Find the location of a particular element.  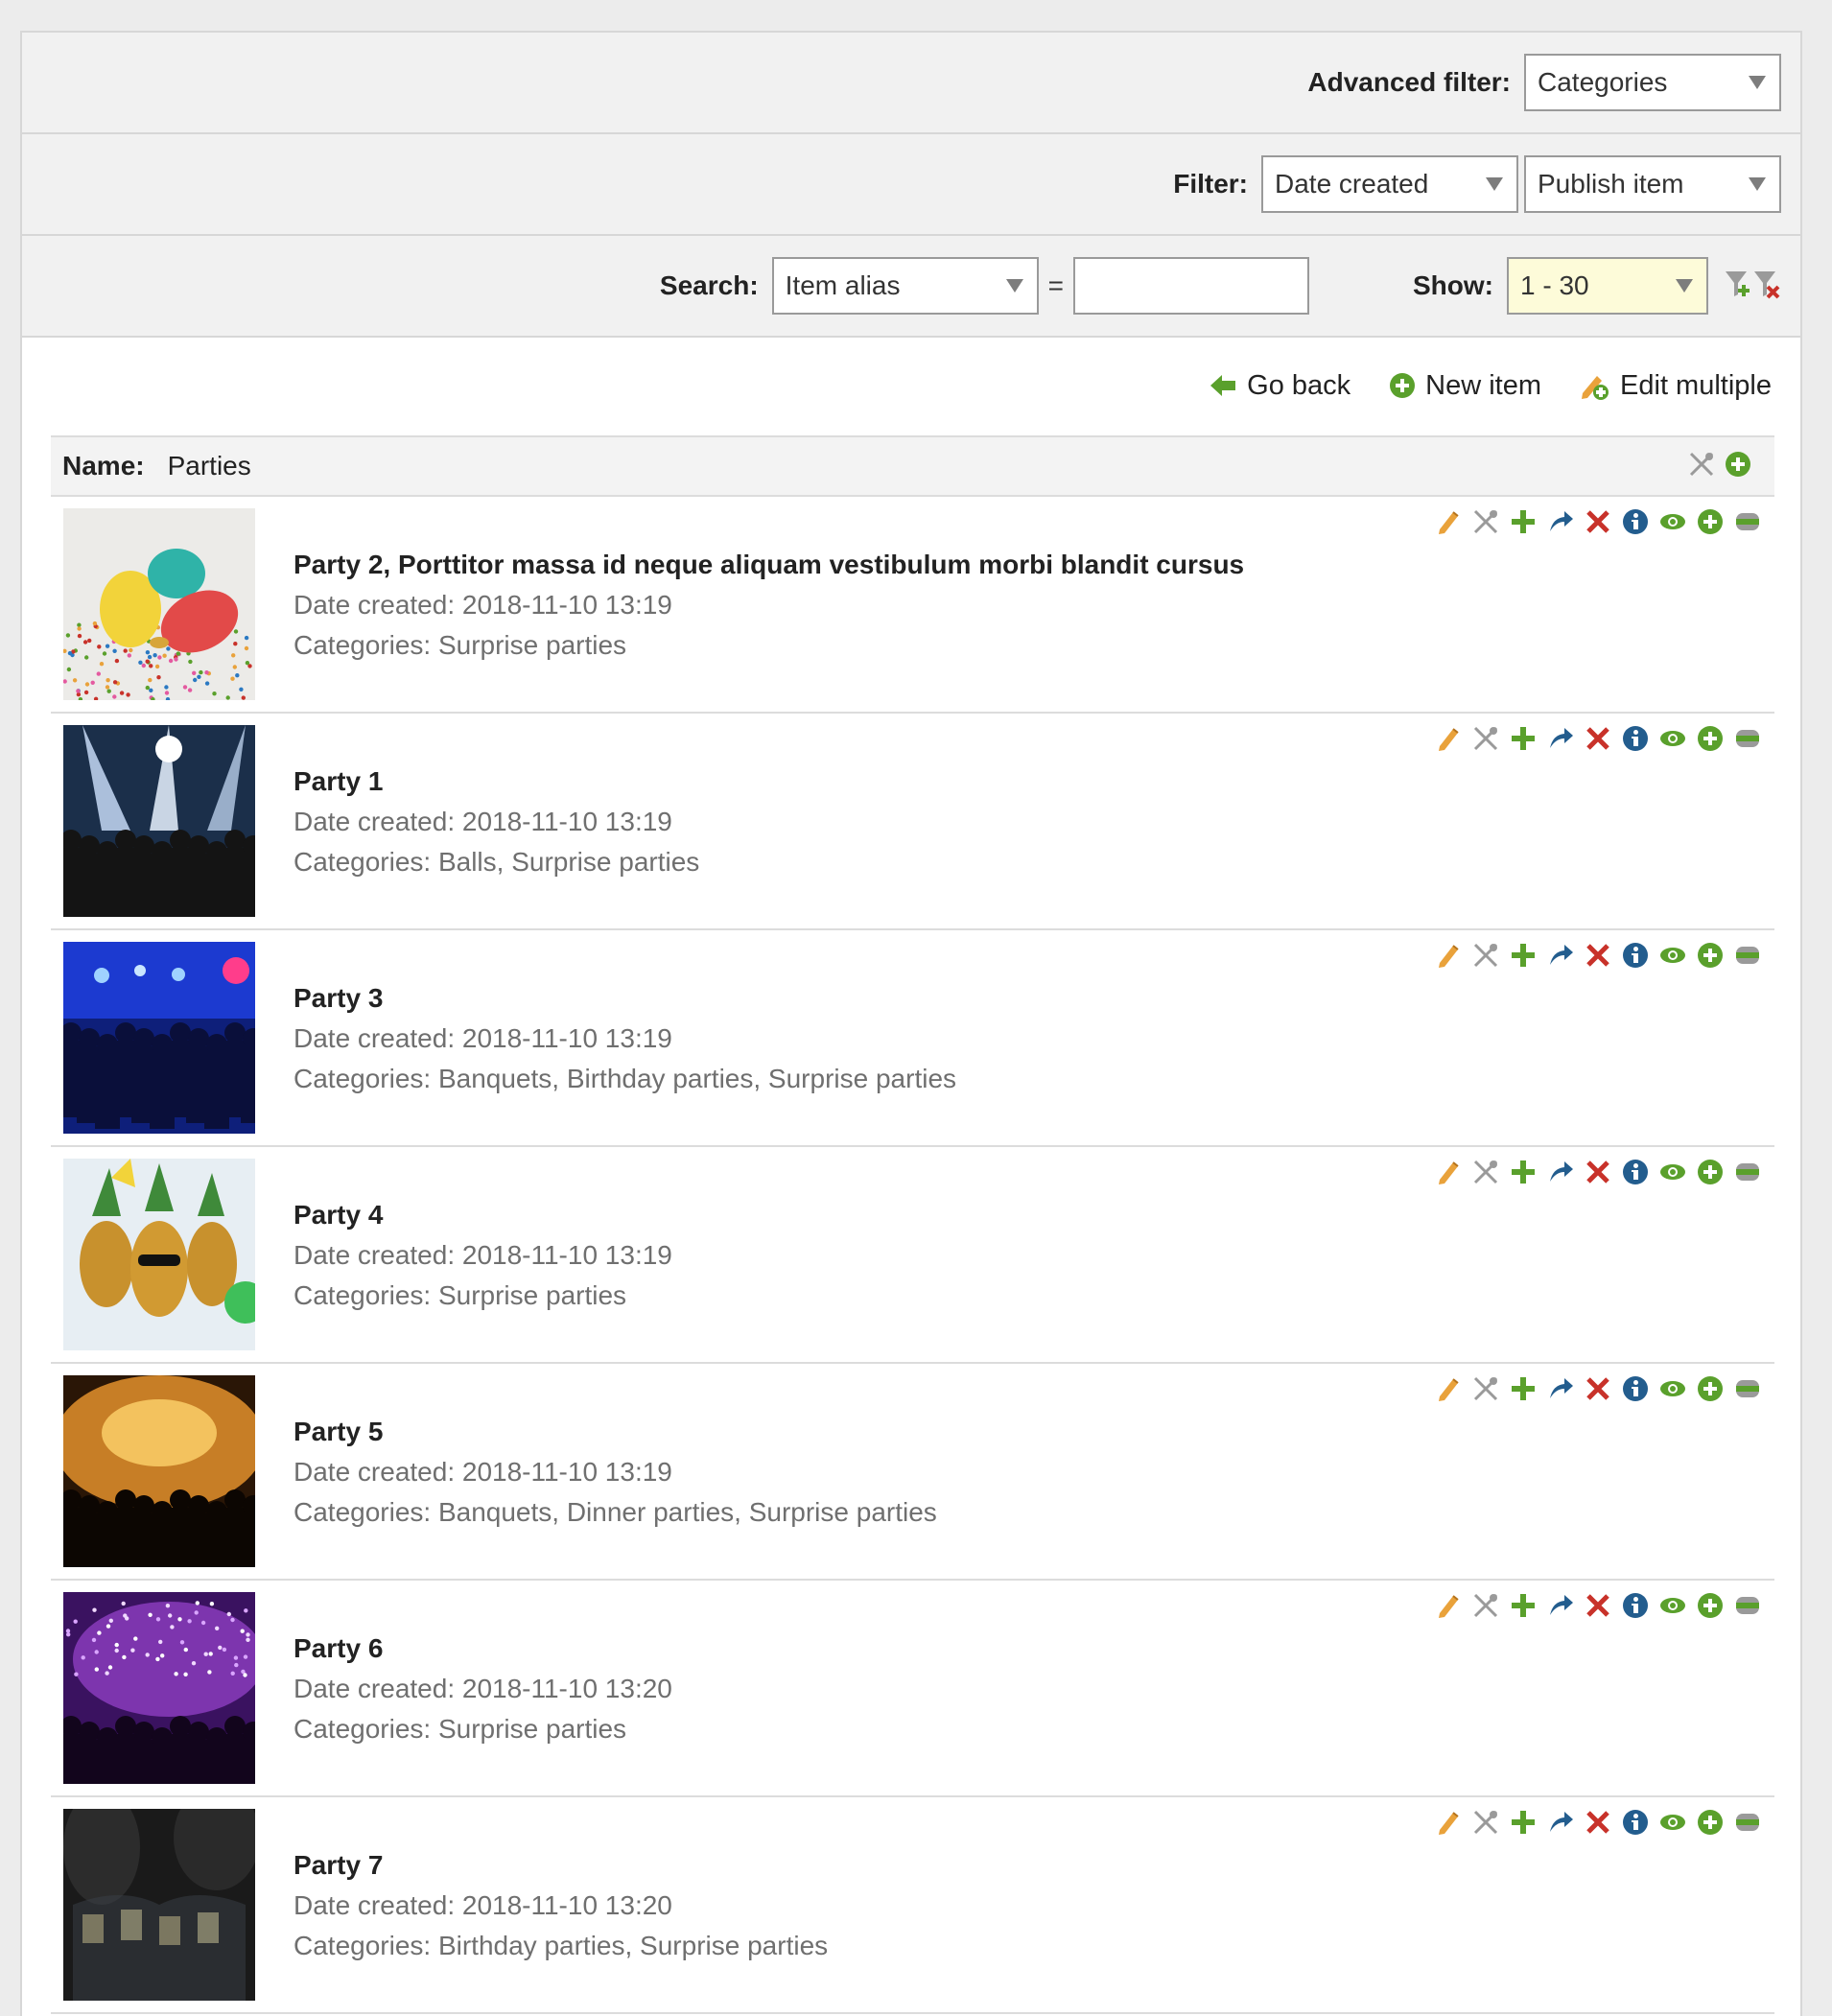

item-title: Party 1 is located at coordinates (496, 782).